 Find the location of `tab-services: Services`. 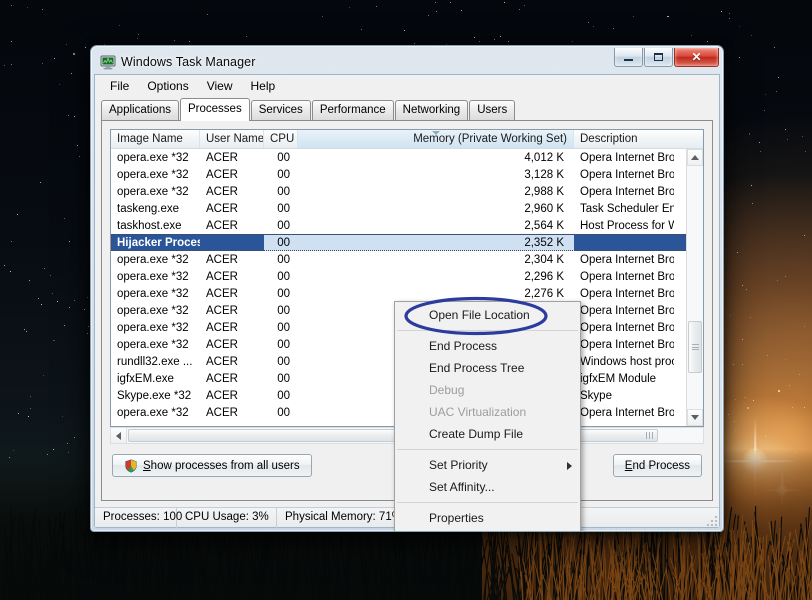

tab-services: Services is located at coordinates (280, 110).